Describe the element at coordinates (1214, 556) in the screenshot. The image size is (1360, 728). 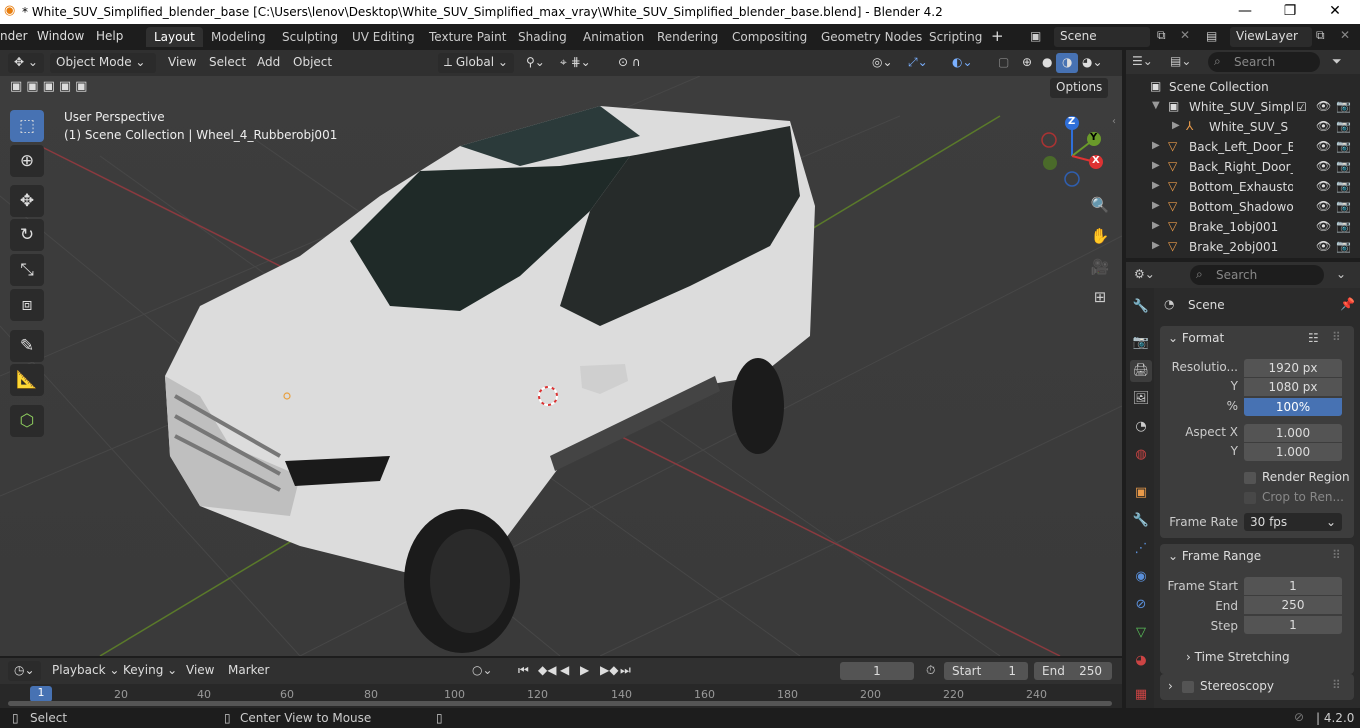
I see `frame-range-panel-header: ⌄ Frame Range` at that location.